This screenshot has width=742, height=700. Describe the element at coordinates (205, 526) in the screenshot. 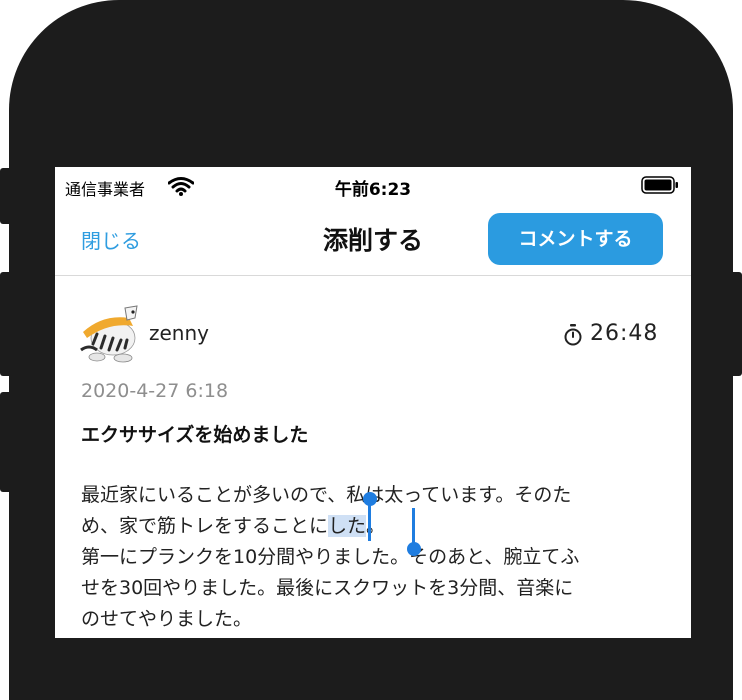

I see `body-line-2-text: め、家で筋トレをすることに` at that location.